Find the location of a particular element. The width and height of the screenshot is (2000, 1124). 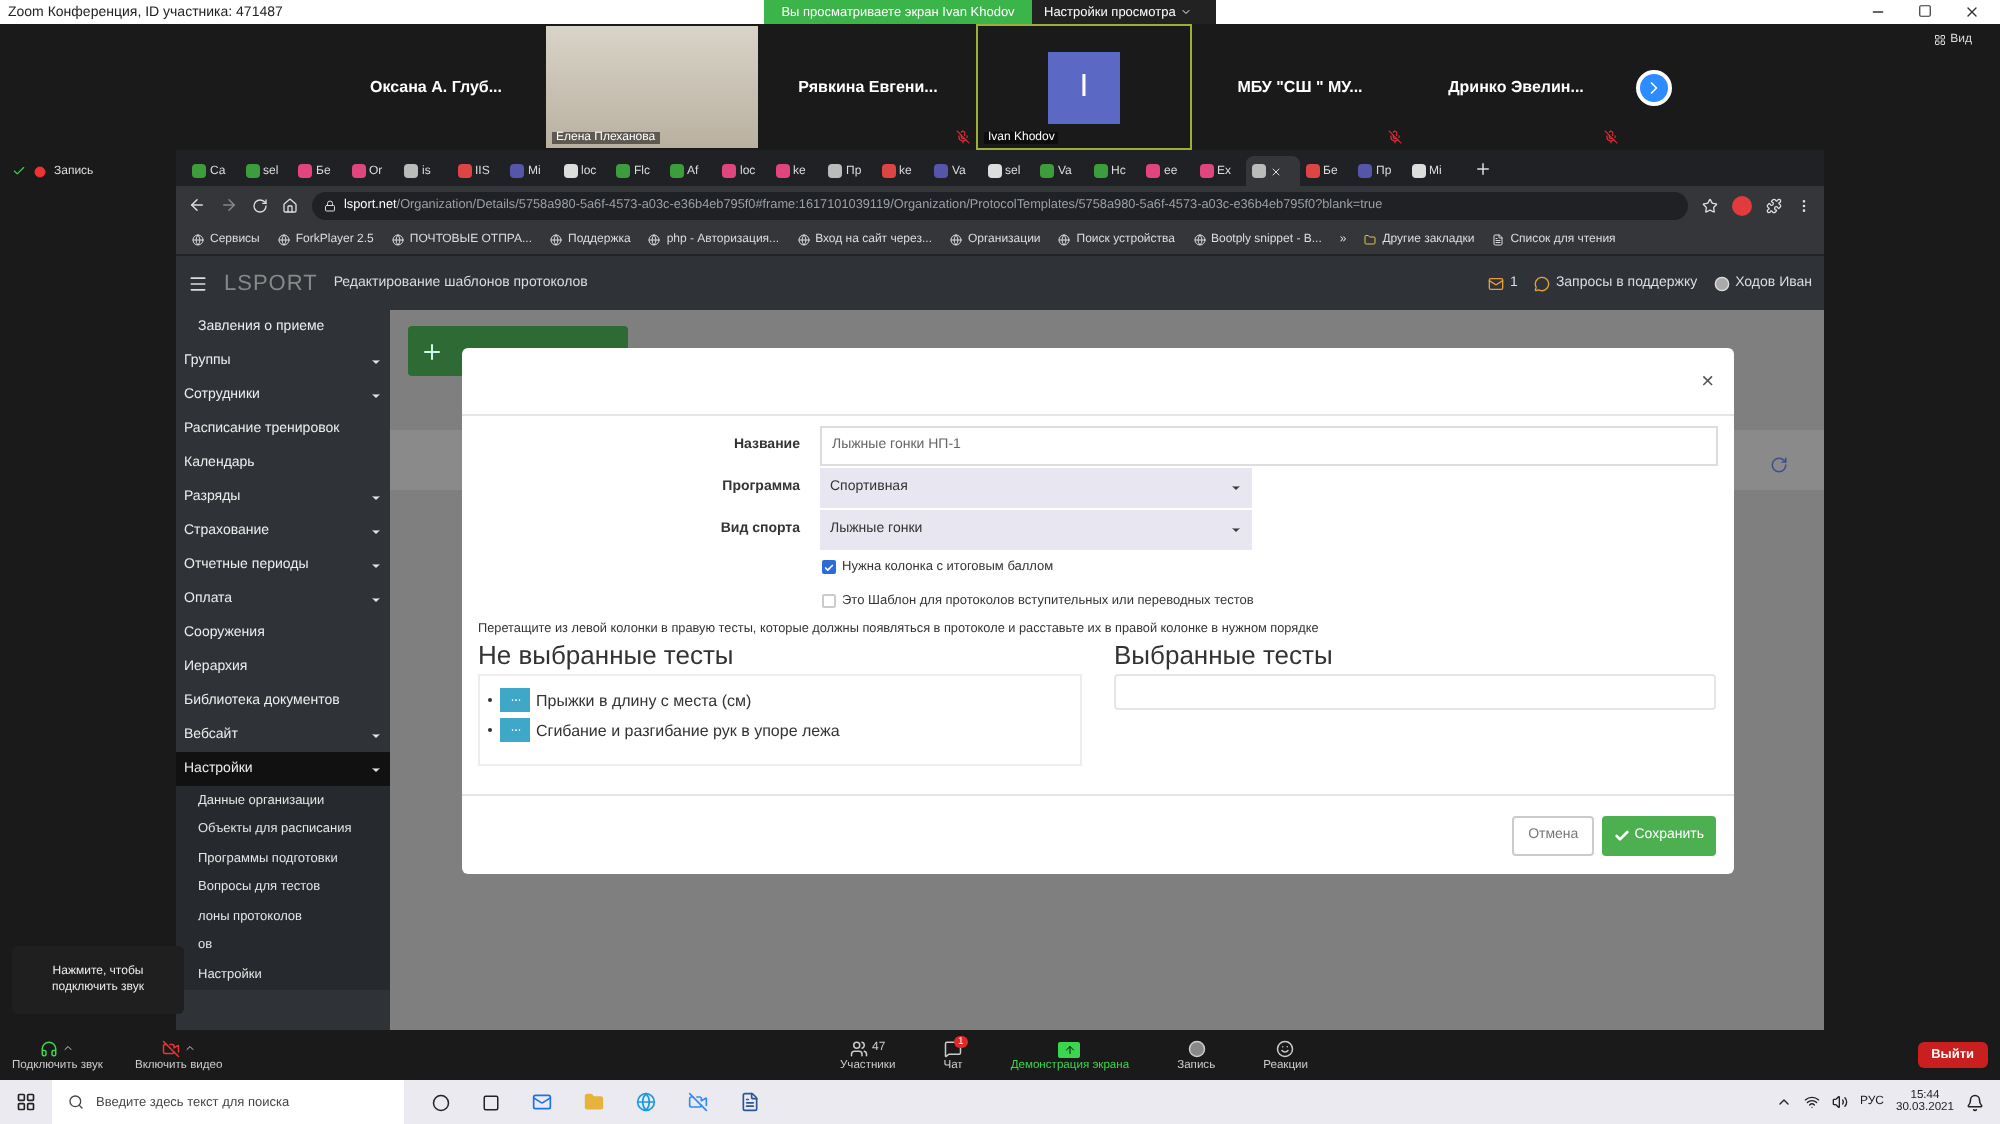

headphones-icon is located at coordinates (49, 1048).